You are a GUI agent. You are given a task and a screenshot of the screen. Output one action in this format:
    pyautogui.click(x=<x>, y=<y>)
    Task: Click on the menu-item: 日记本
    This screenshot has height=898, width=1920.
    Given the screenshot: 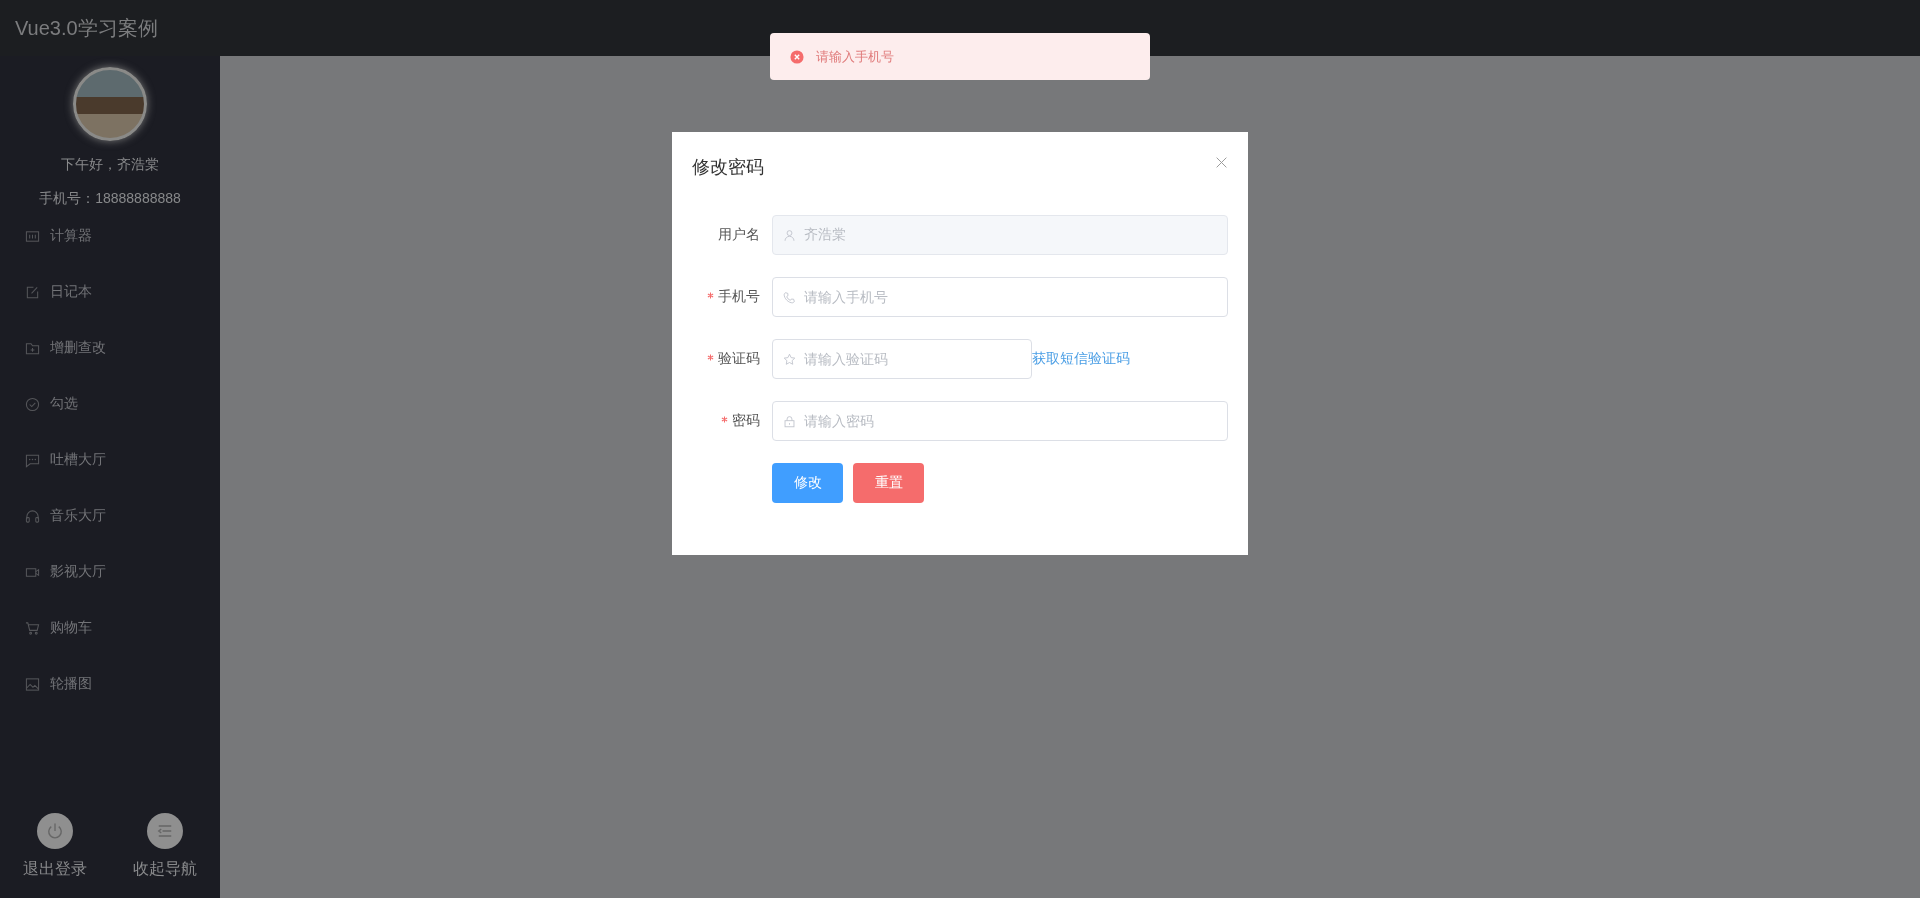 What is the action you would take?
    pyautogui.click(x=110, y=292)
    